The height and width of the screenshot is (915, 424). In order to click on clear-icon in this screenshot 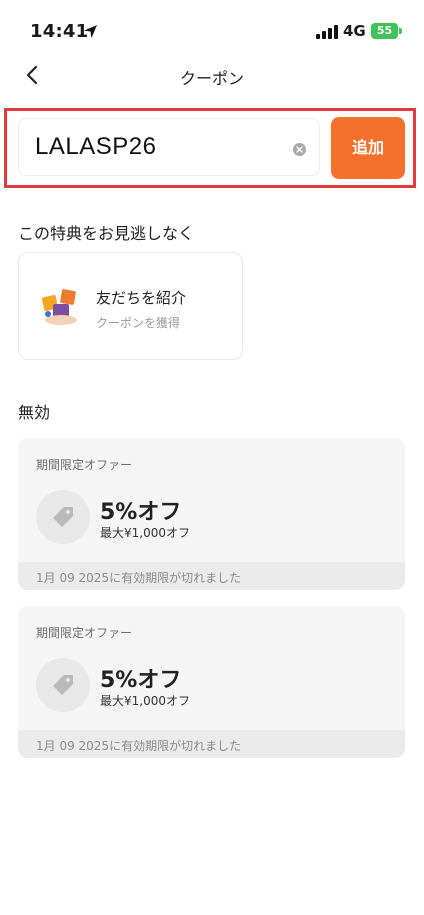, I will do `click(299, 149)`.